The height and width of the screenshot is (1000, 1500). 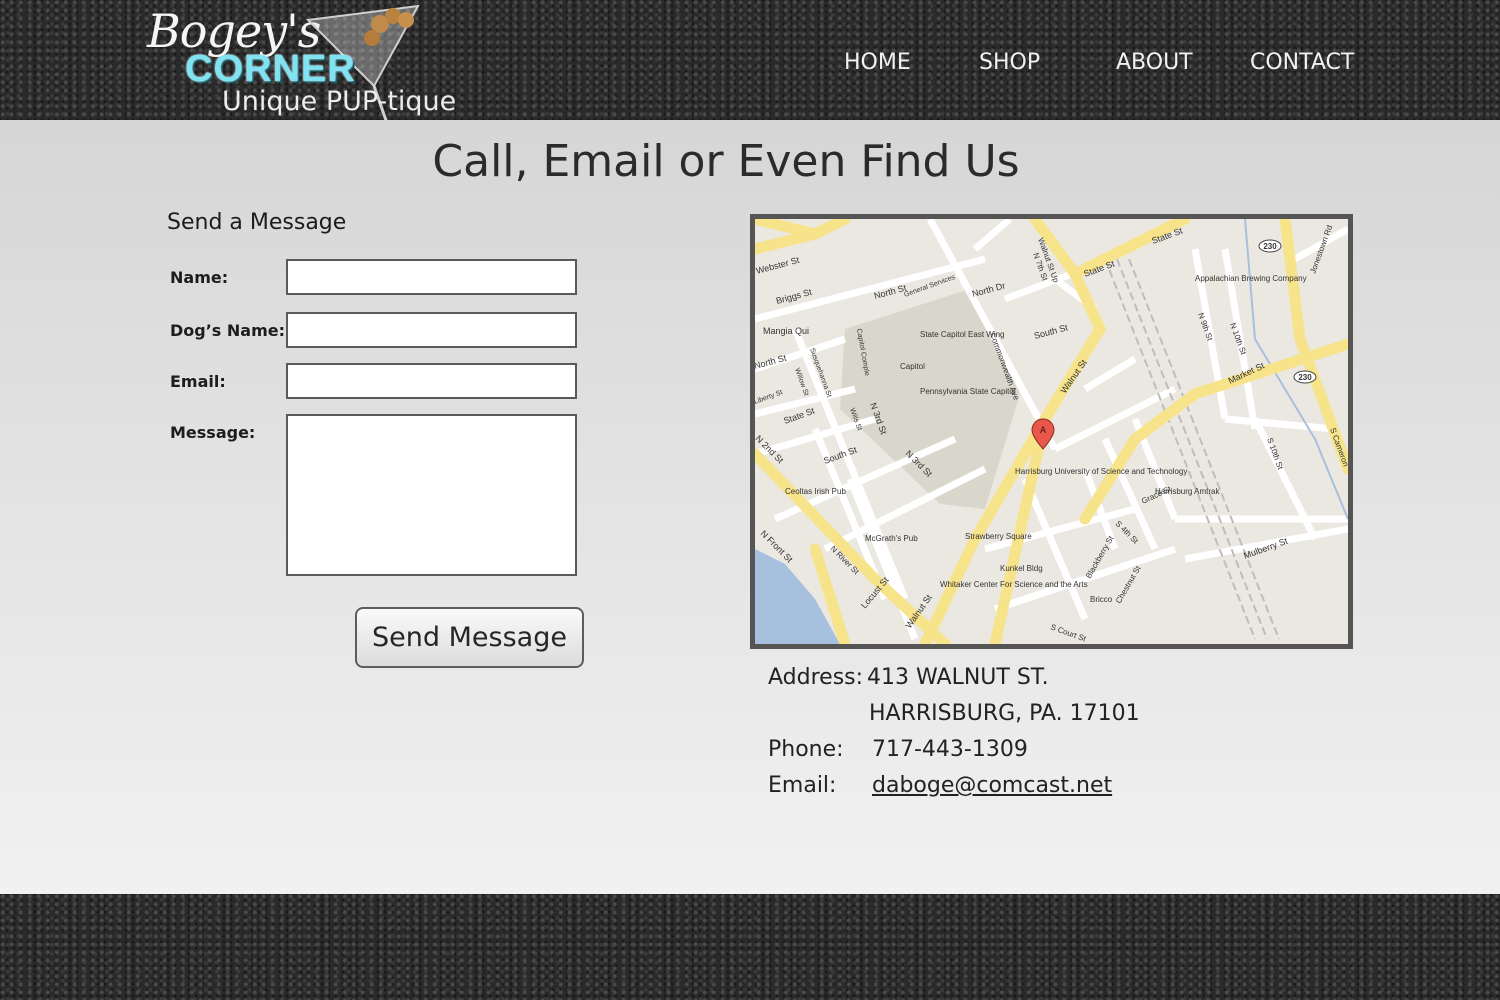 What do you see at coordinates (431, 495) in the screenshot?
I see `message-textarea` at bounding box center [431, 495].